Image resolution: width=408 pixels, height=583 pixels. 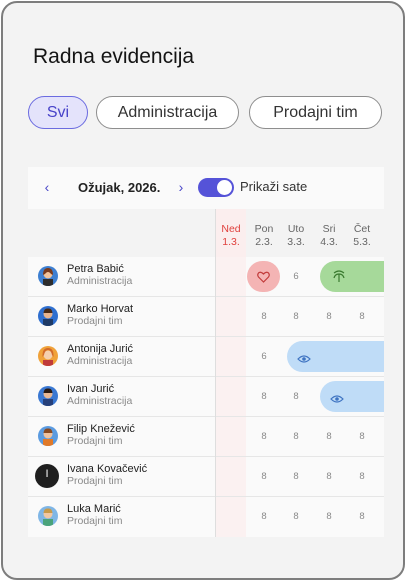 What do you see at coordinates (352, 276) in the screenshot?
I see `vacation-block` at bounding box center [352, 276].